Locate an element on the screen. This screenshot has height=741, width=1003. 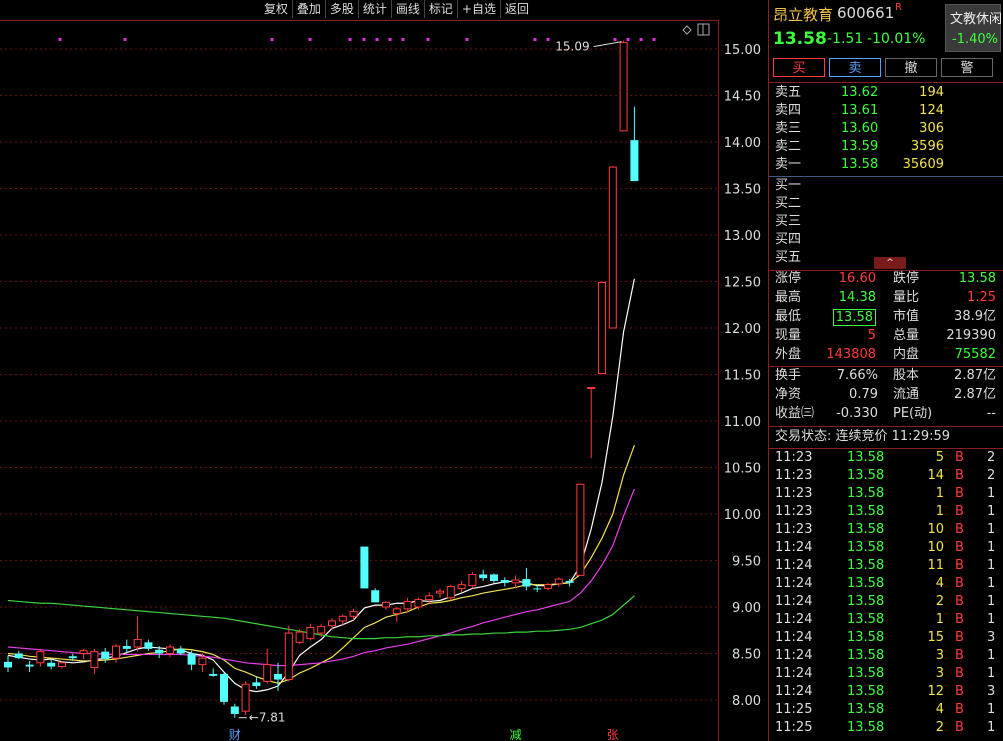
stock-code: 600661 is located at coordinates (866, 13).